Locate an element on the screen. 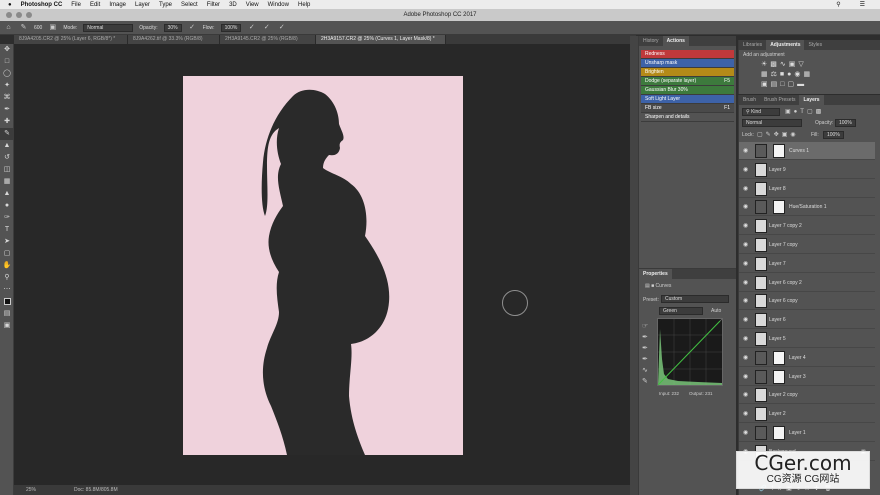 Image resolution: width=880 pixels, height=495 pixels. curves-graph is located at coordinates (690, 352).